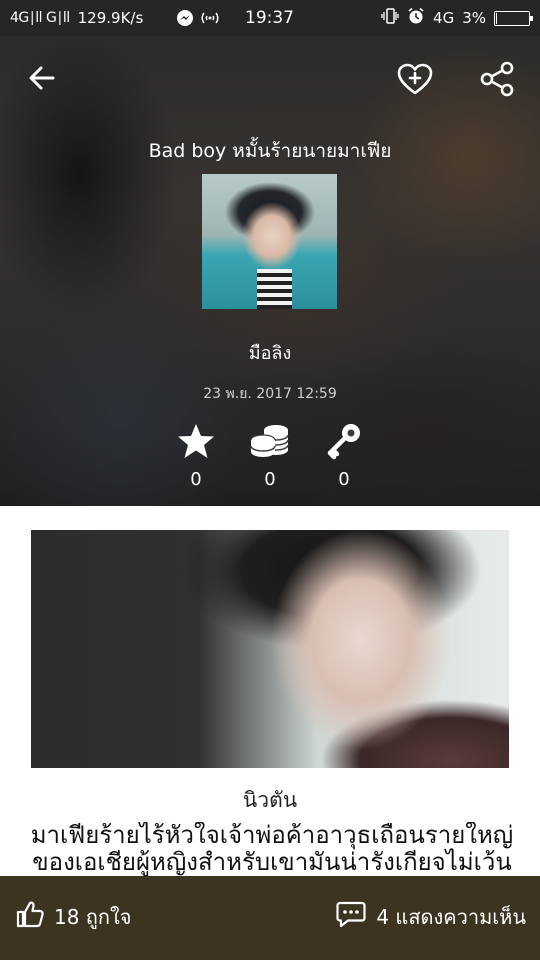 The image size is (540, 960). What do you see at coordinates (269, 241) in the screenshot?
I see `cover-image` at bounding box center [269, 241].